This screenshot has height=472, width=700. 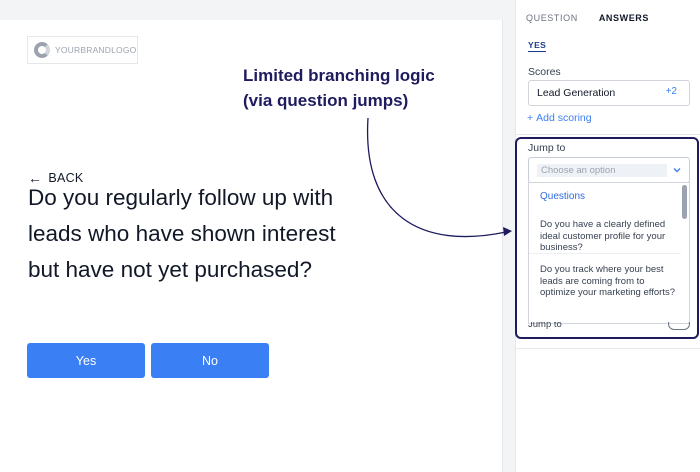 I want to click on annotation-line-2: (via question jumps), so click(x=326, y=100).